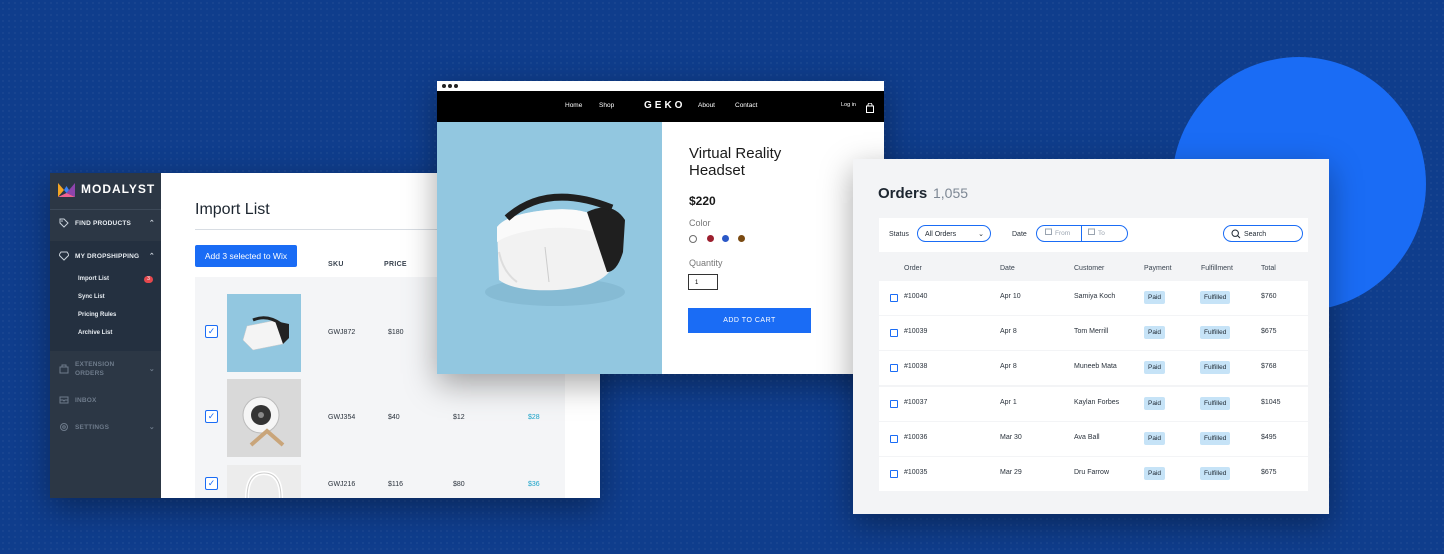 The width and height of the screenshot is (1444, 554). Describe the element at coordinates (91, 297) in the screenshot. I see `sidebar-sub-sync-list: Sync List` at that location.